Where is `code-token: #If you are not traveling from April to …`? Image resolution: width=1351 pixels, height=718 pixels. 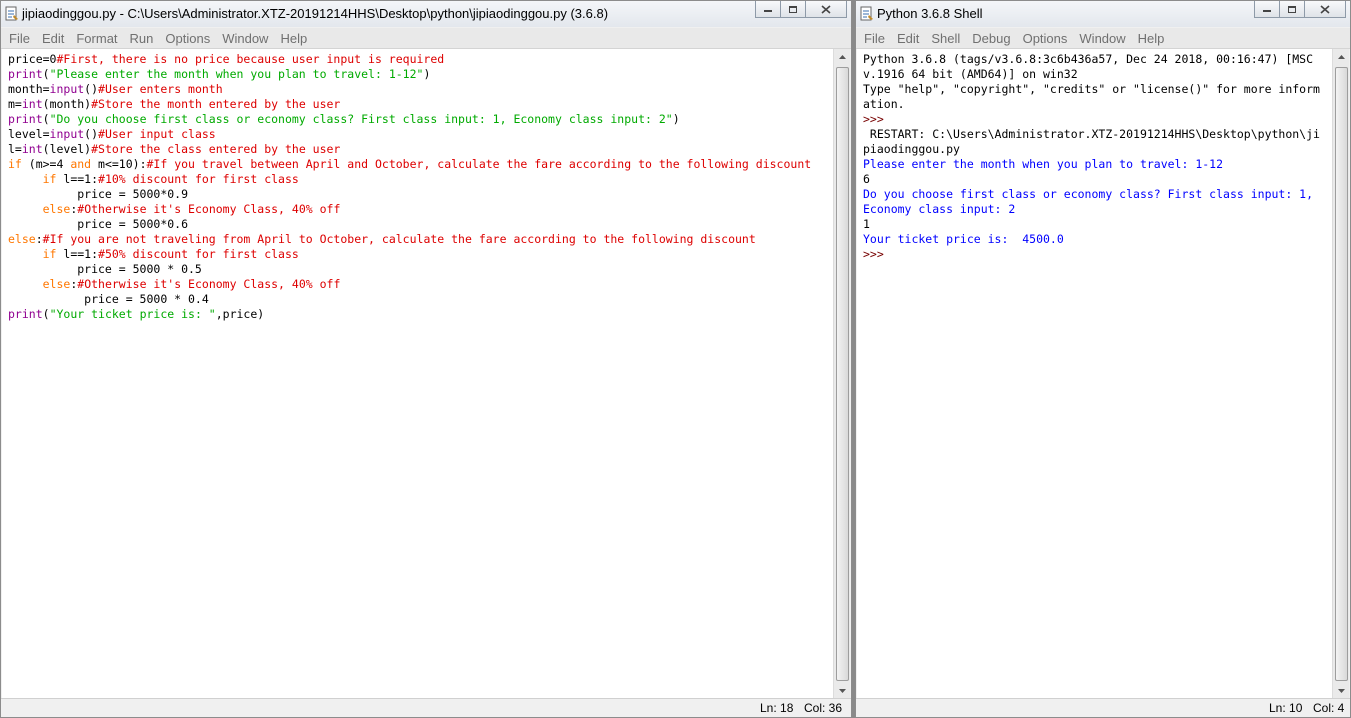 code-token: #If you are not traveling from April to … is located at coordinates (399, 239).